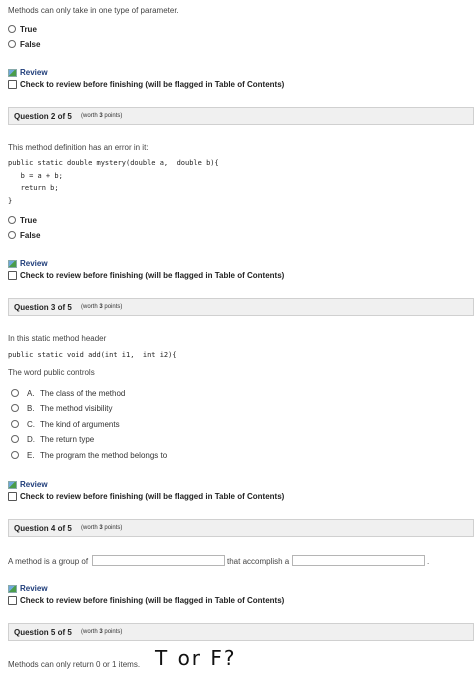  What do you see at coordinates (30, 44) in the screenshot?
I see `q1-option-false: False` at bounding box center [30, 44].